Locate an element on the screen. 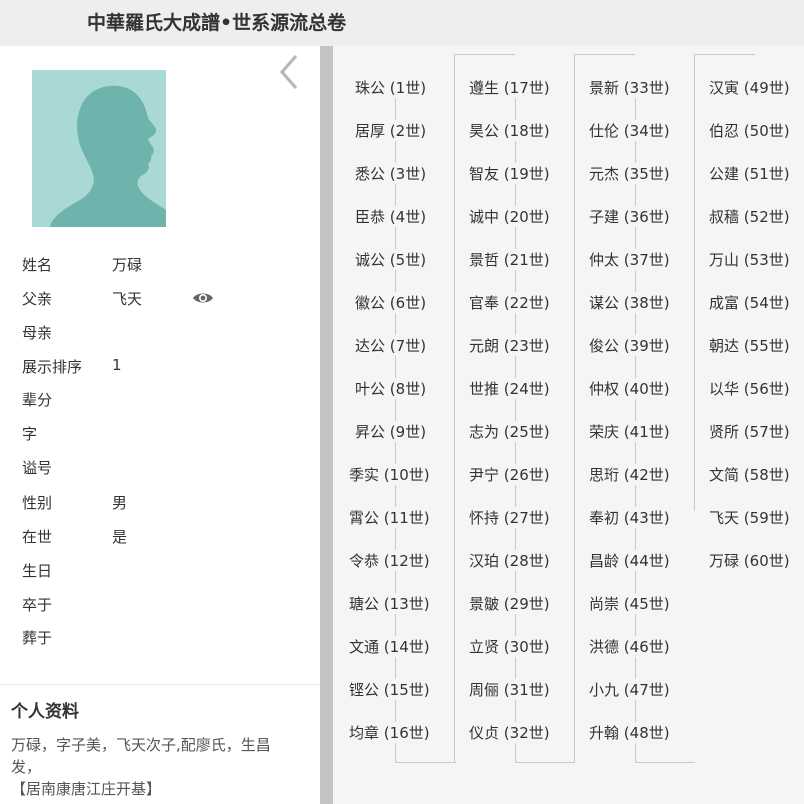  generation-item: 小九 (47世) is located at coordinates (629, 689).